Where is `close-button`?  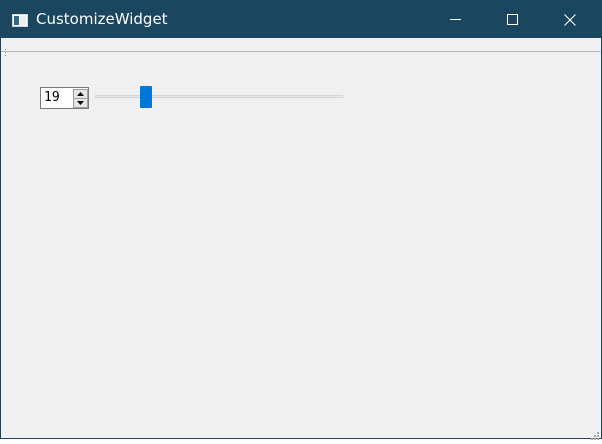
close-button is located at coordinates (570, 19).